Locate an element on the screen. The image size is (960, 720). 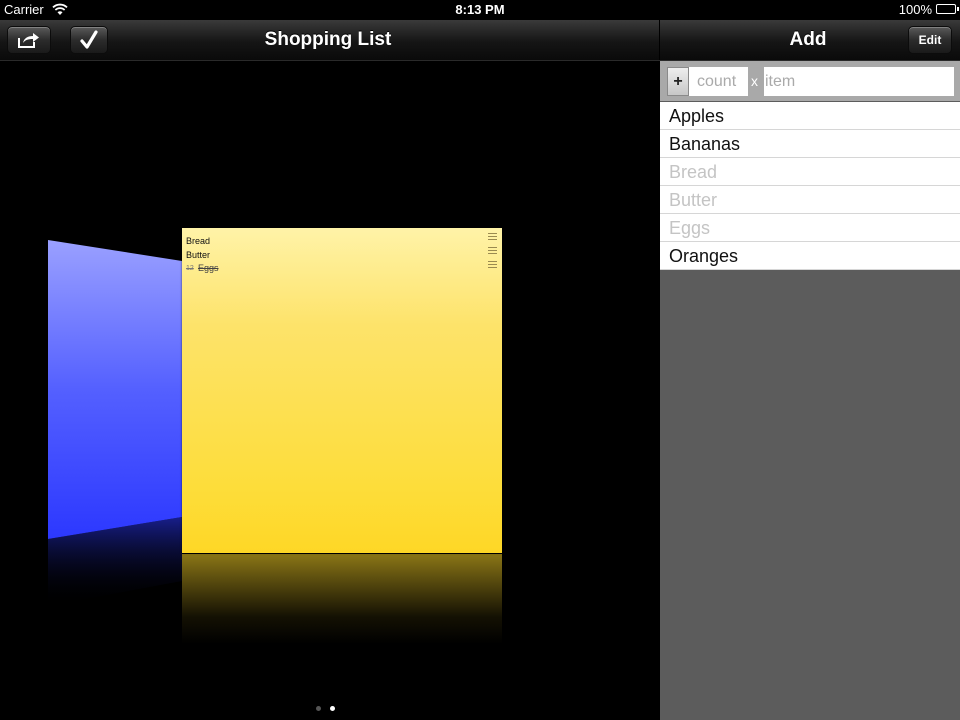
battery-percent: 100% is located at coordinates (915, 9).